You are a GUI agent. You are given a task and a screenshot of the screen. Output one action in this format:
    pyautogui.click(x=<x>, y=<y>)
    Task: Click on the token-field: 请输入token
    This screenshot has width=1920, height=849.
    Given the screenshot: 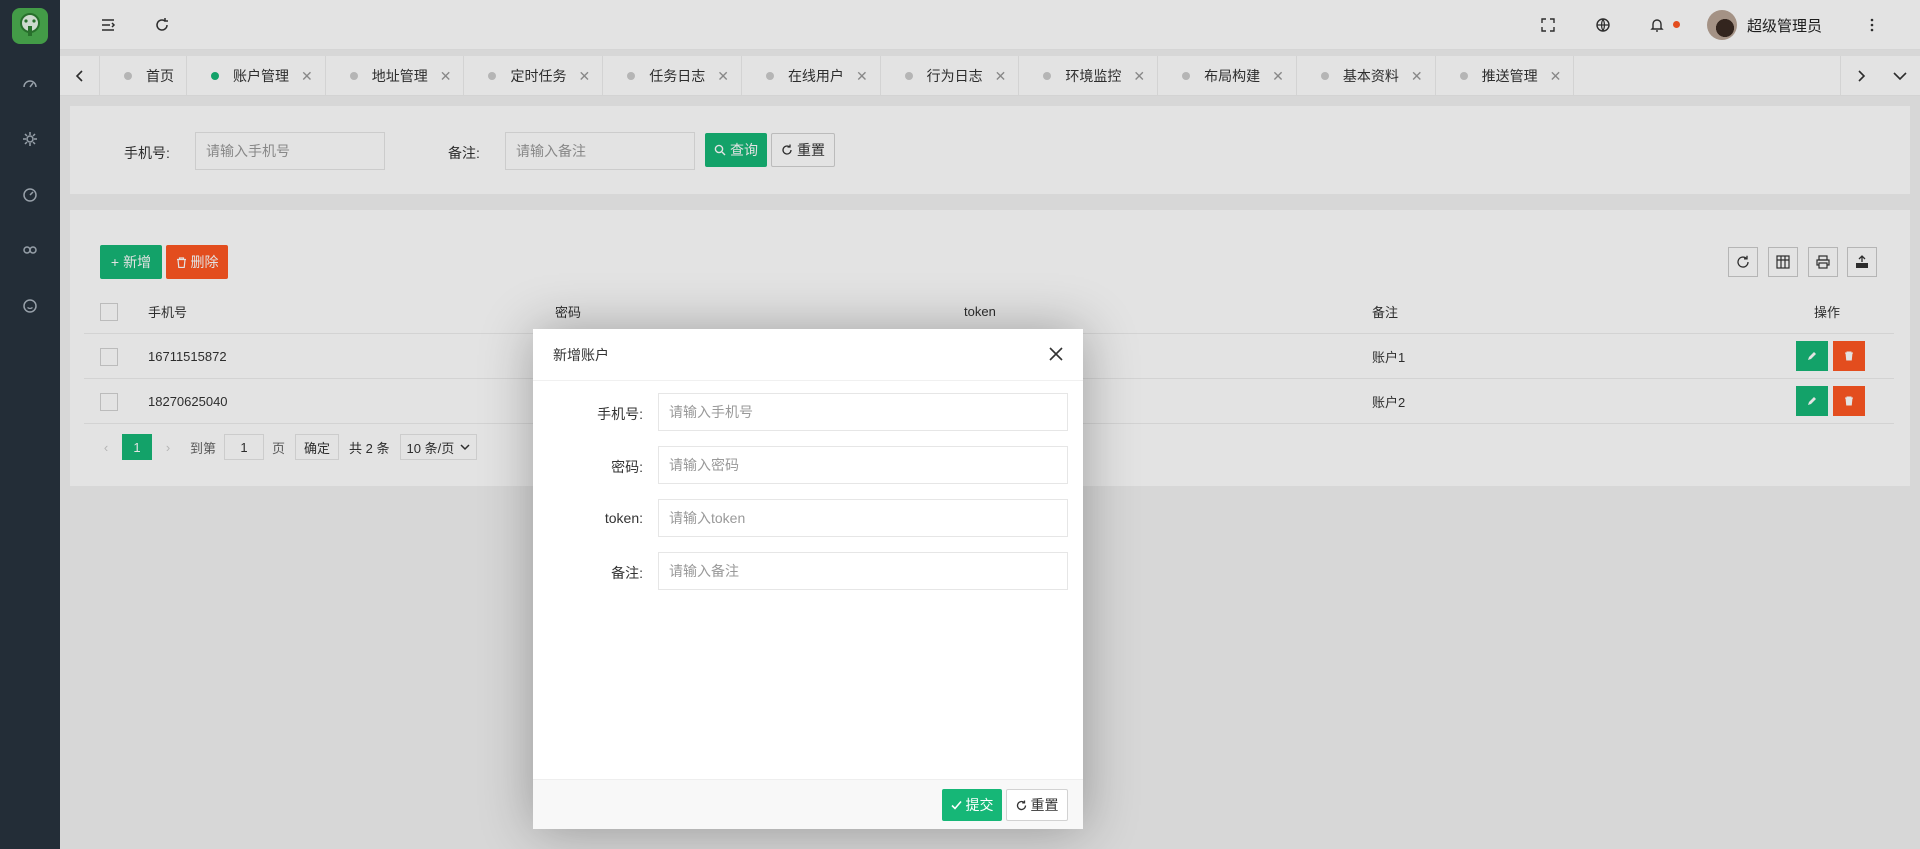 What is the action you would take?
    pyautogui.click(x=863, y=518)
    